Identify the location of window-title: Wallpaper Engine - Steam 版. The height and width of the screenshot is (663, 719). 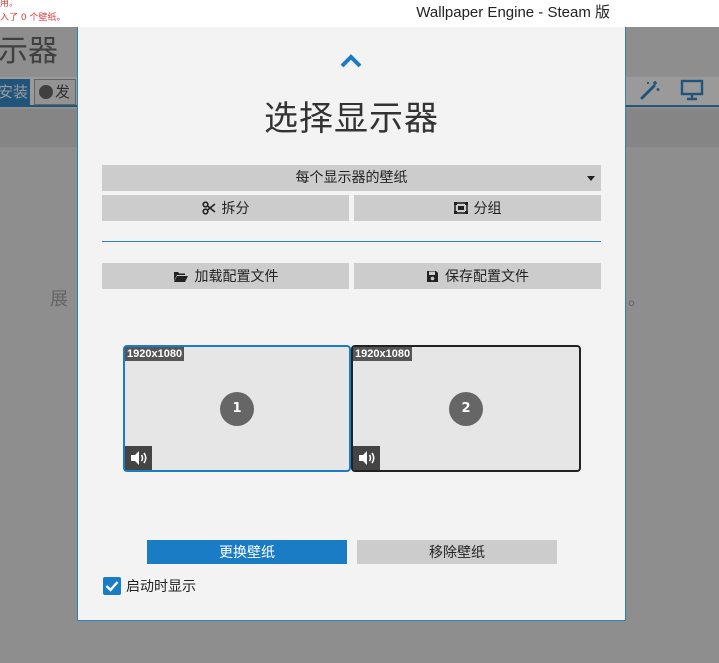
(513, 12).